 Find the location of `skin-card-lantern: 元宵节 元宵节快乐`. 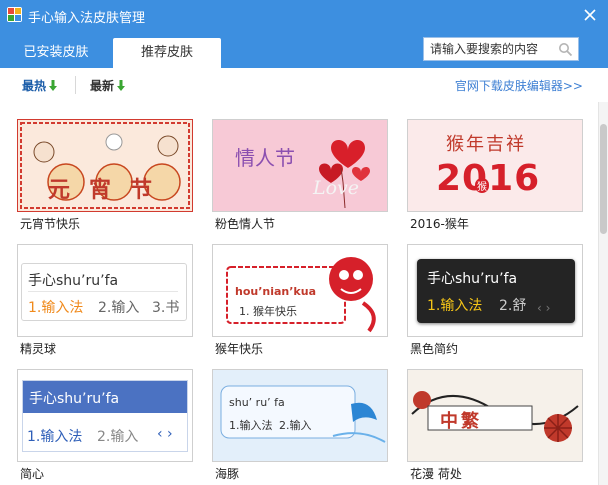

skin-card-lantern: 元宵节 元宵节快乐 is located at coordinates (105, 182).